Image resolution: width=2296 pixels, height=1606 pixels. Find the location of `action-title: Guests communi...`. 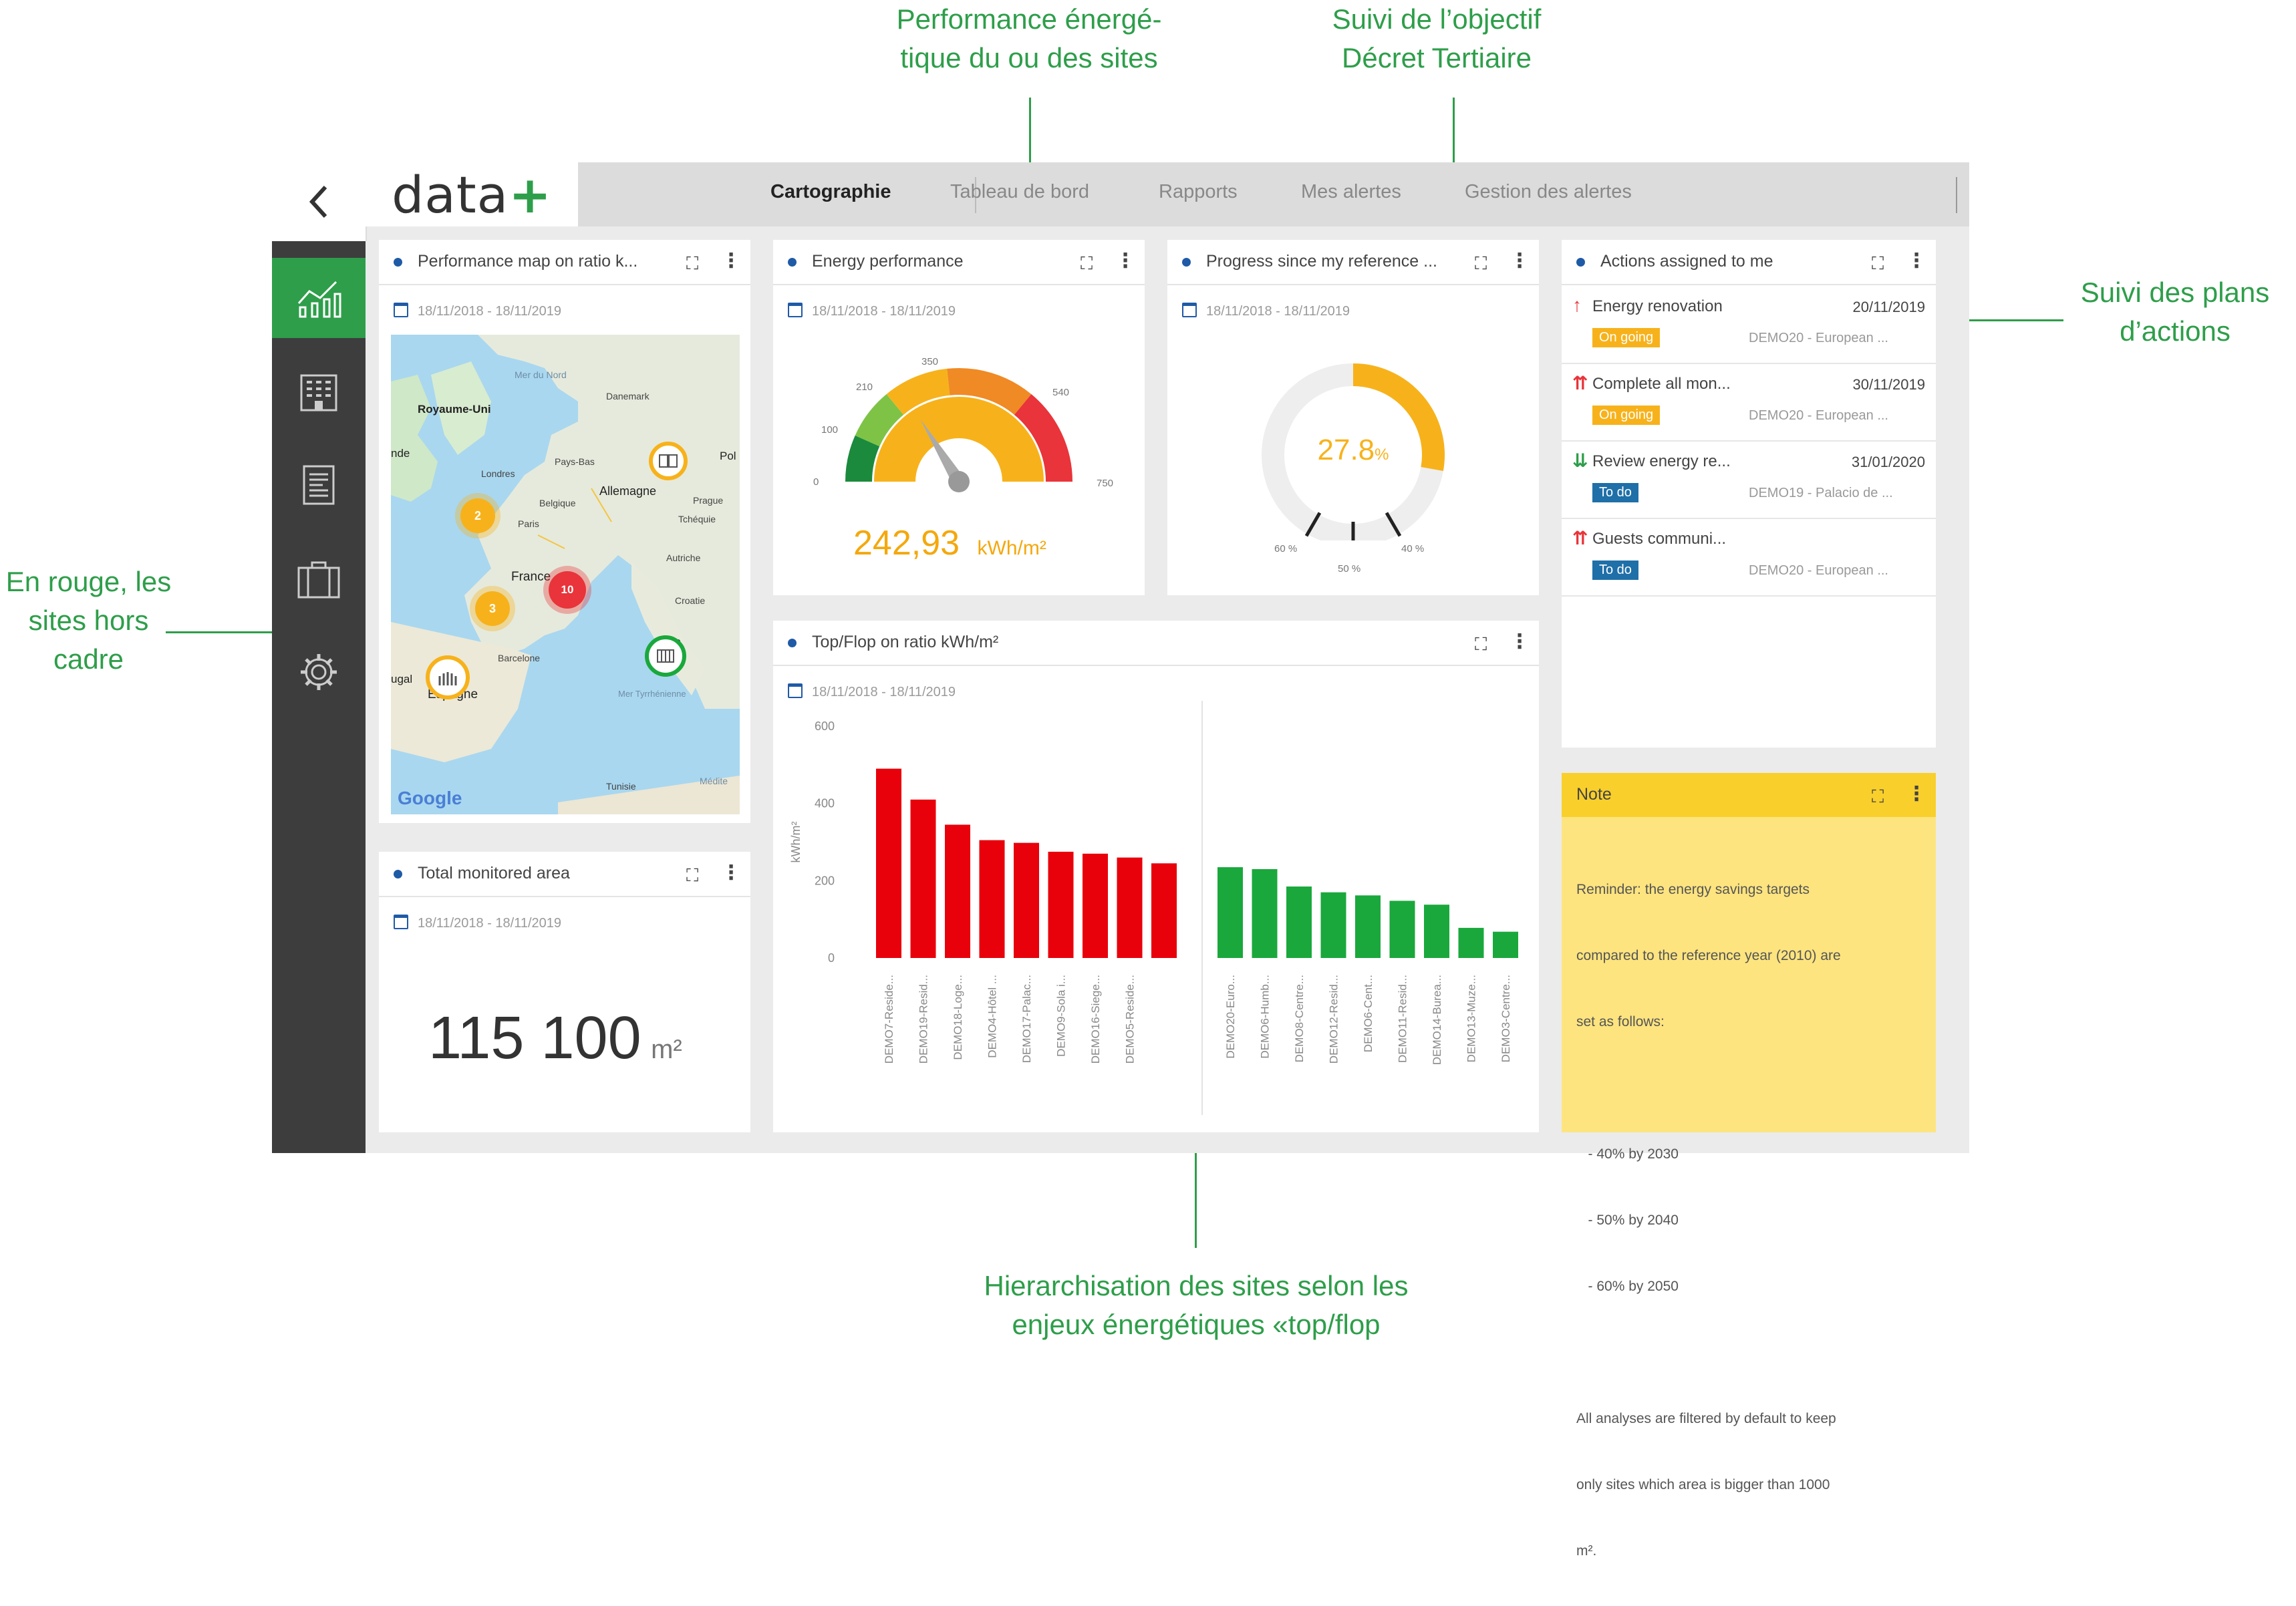

action-title: Guests communi... is located at coordinates (1660, 539).